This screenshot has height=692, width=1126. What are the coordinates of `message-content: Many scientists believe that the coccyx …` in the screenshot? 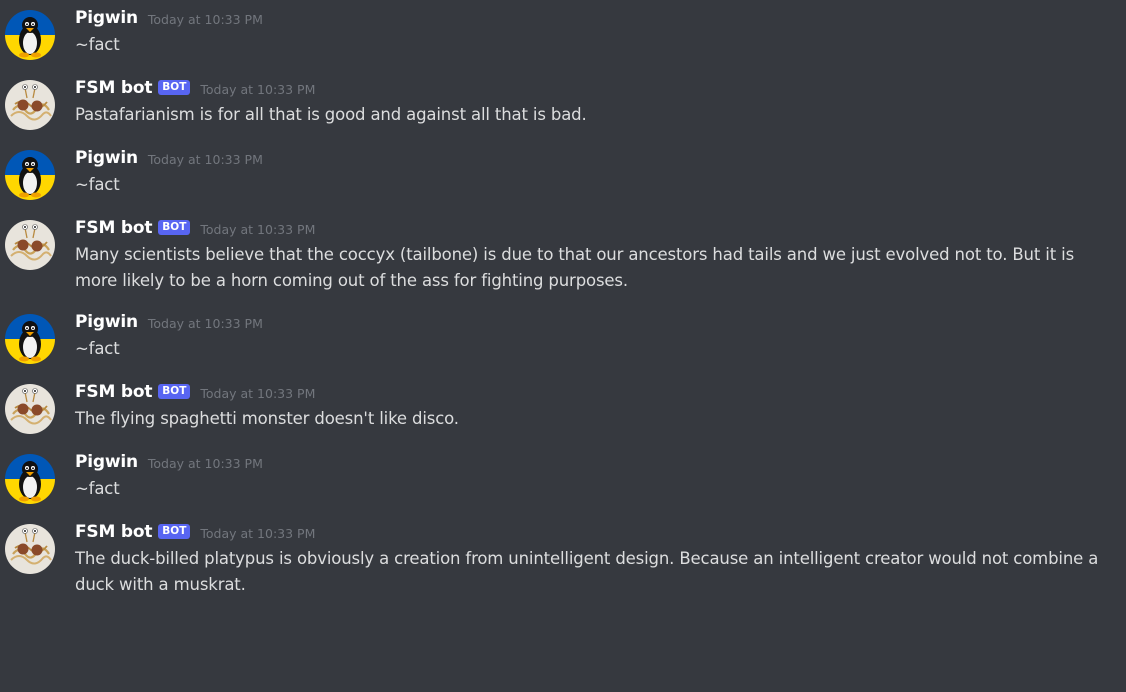 It's located at (575, 267).